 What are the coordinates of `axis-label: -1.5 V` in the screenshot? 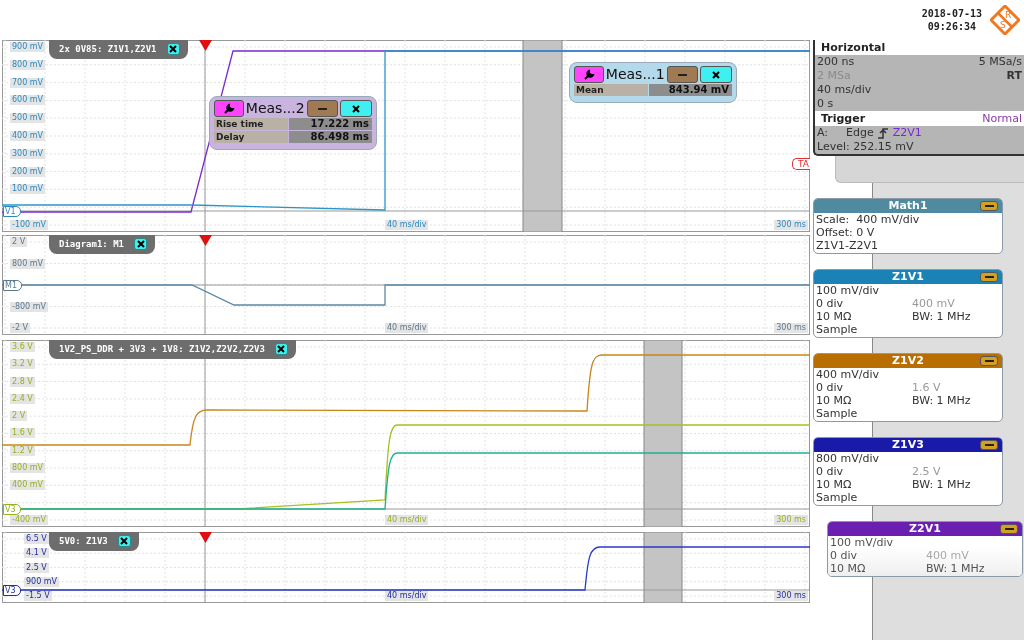 It's located at (38, 596).